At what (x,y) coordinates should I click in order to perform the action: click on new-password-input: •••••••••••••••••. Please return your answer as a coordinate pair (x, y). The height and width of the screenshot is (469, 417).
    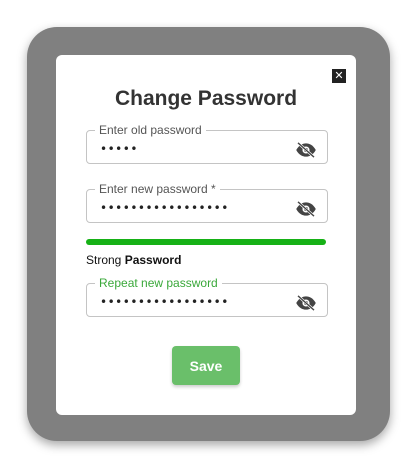
    Looking at the image, I should click on (164, 208).